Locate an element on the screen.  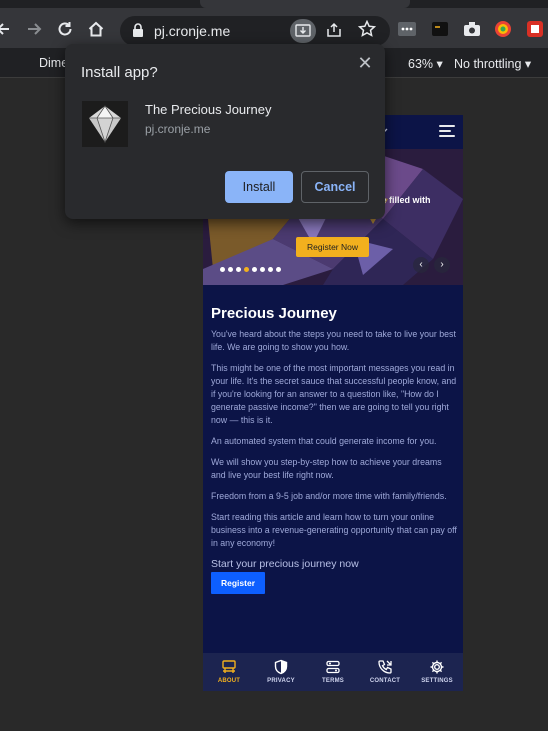
bottom-navigation: ABOUT PRIVACY TERMS CONTACT SETTINGS is located at coordinates (333, 672).